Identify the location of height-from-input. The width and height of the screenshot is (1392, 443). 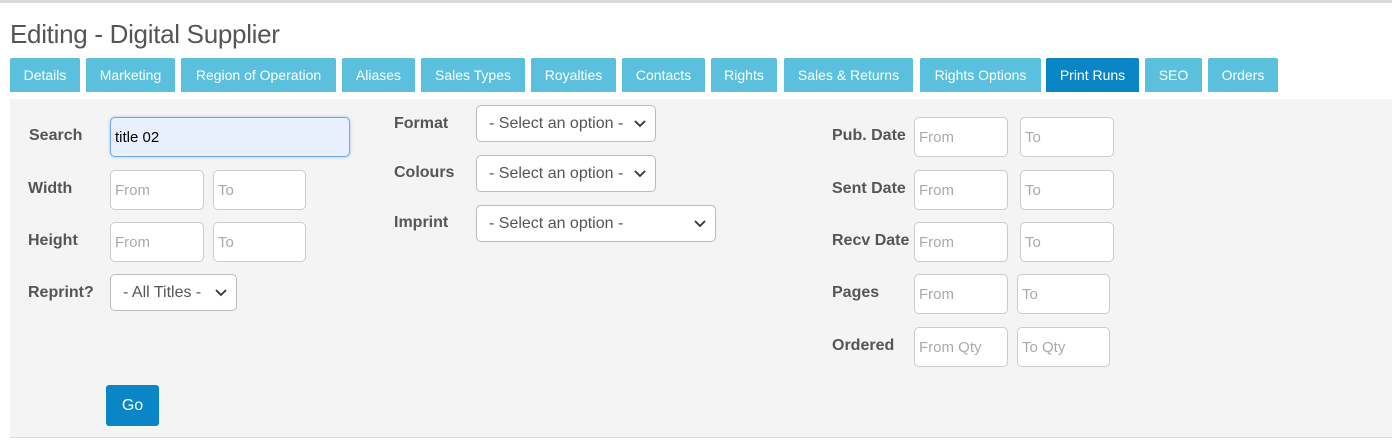
(157, 242).